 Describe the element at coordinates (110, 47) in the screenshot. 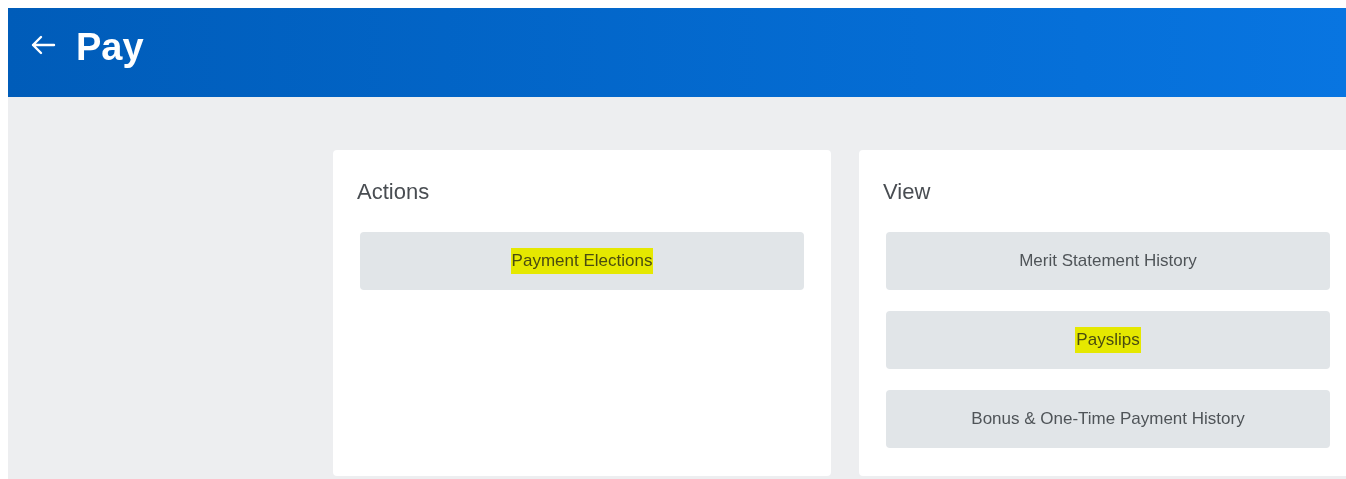

I see `page-title: Pay` at that location.